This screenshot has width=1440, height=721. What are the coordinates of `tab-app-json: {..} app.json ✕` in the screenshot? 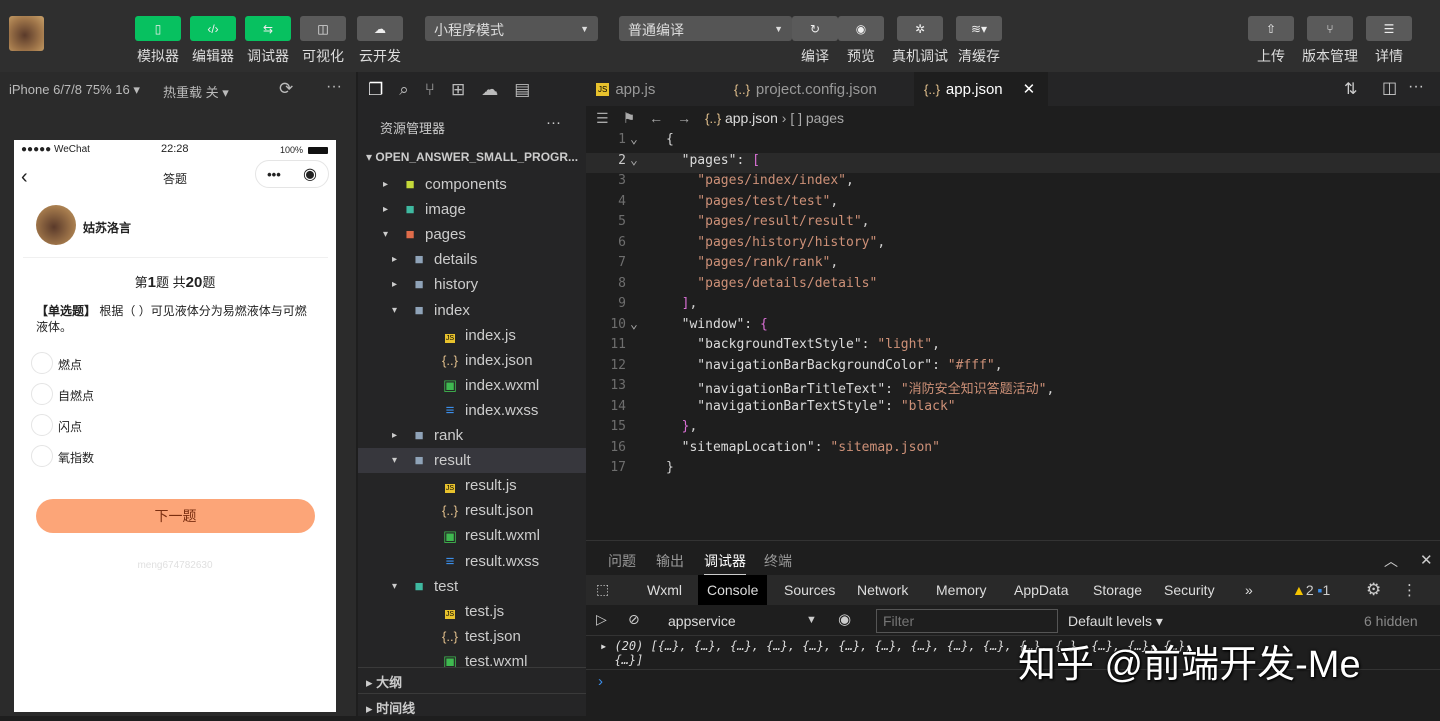 It's located at (981, 89).